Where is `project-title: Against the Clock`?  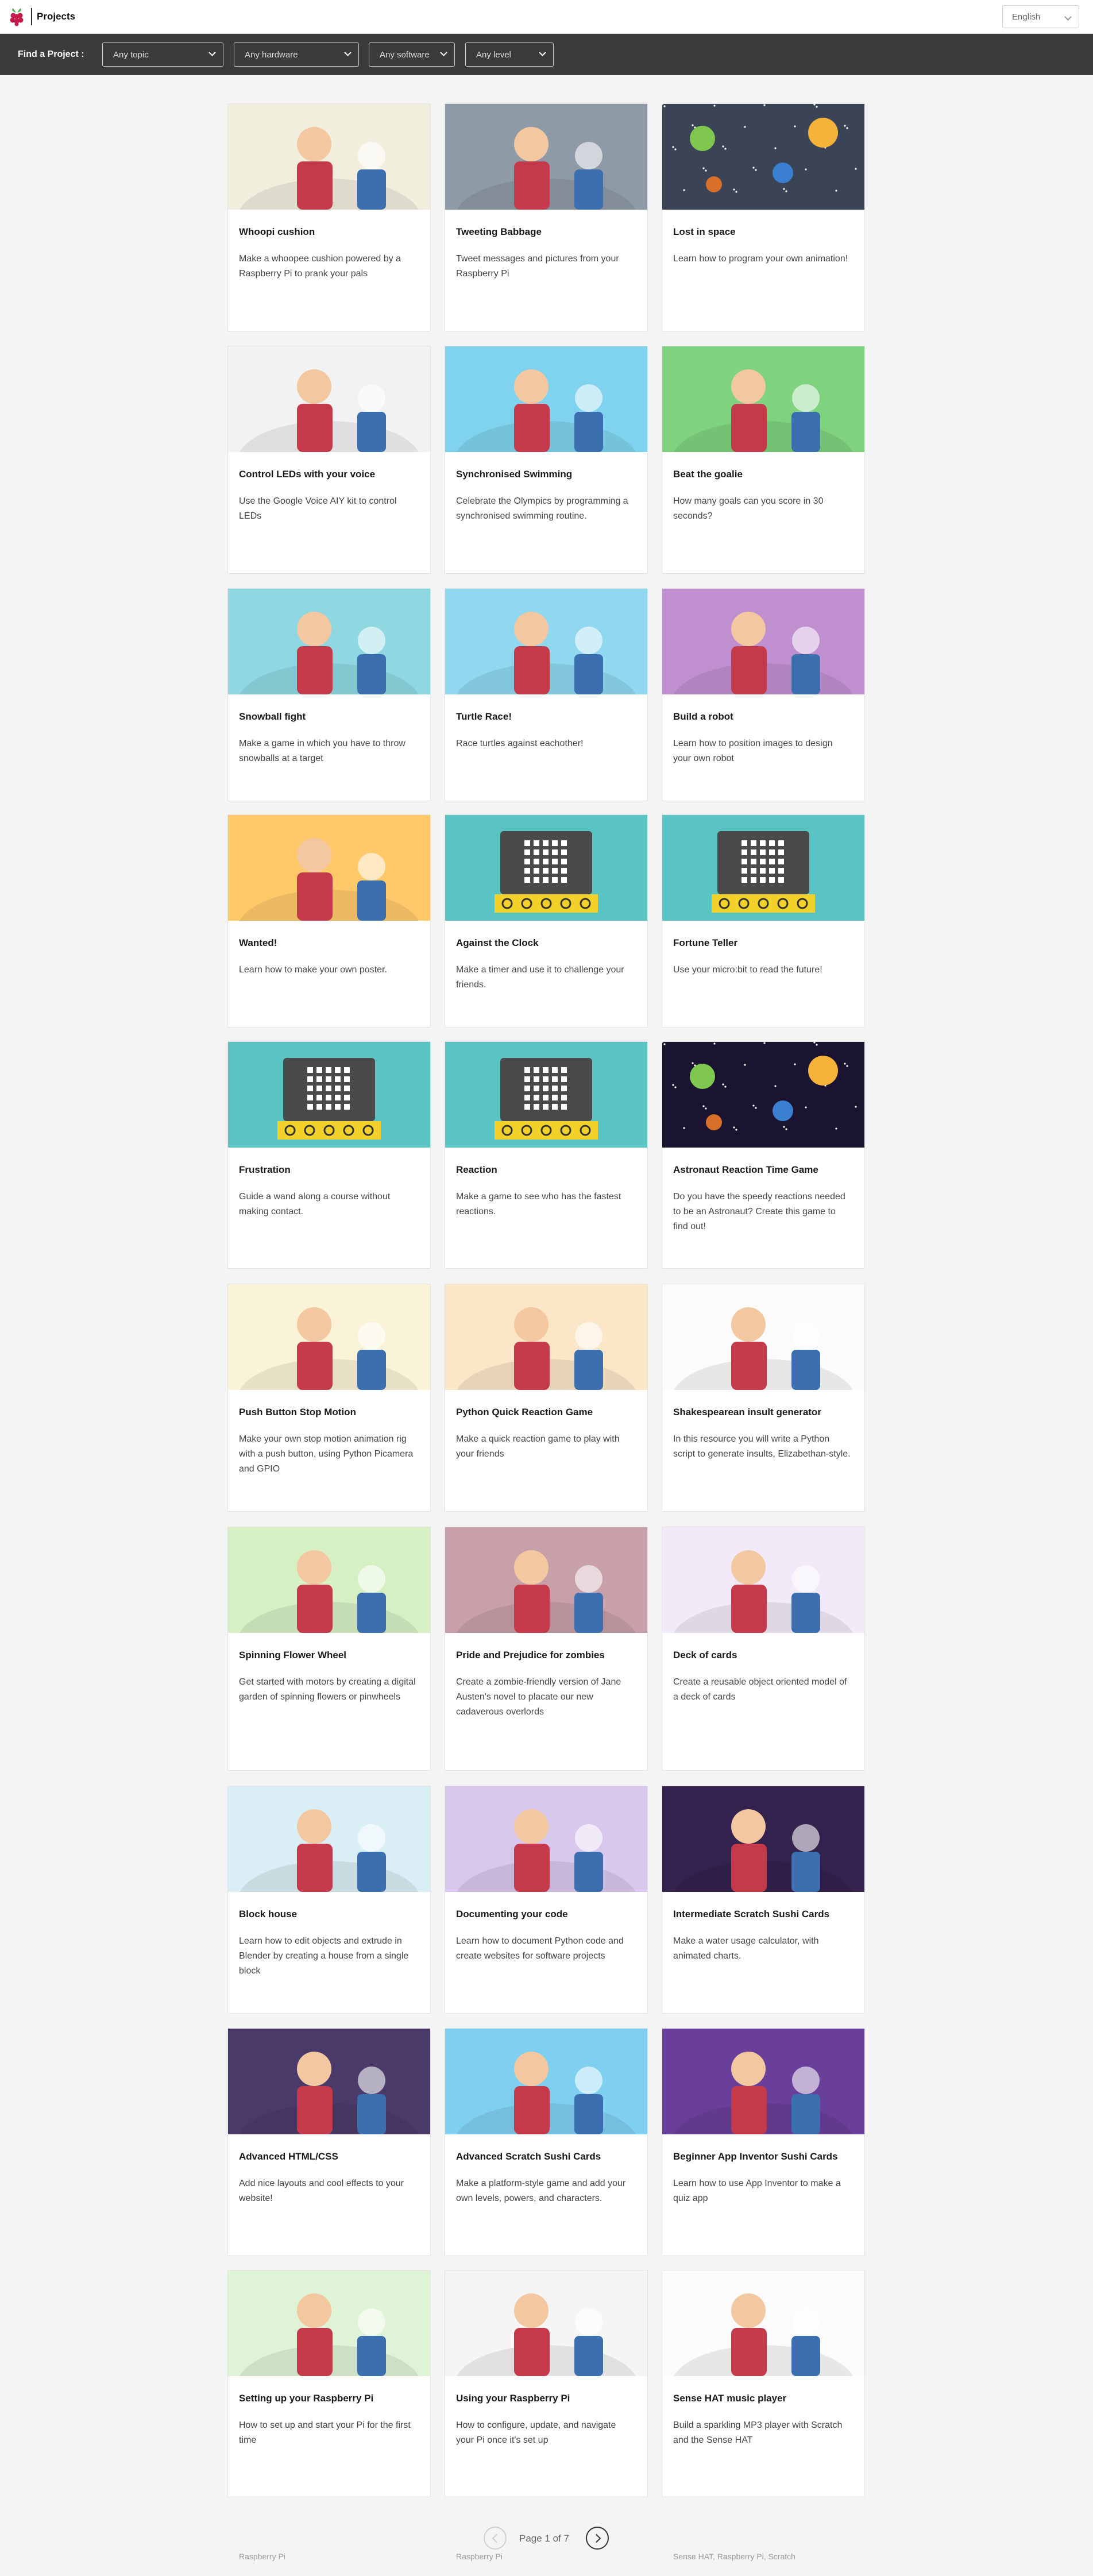 project-title: Against the Clock is located at coordinates (547, 943).